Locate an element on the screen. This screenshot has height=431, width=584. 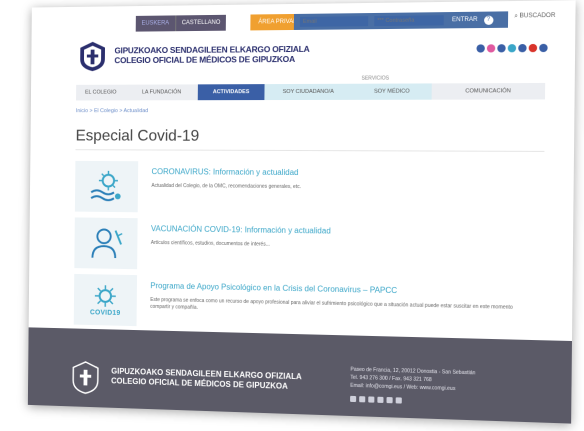
footer-social-links is located at coordinates (376, 399).